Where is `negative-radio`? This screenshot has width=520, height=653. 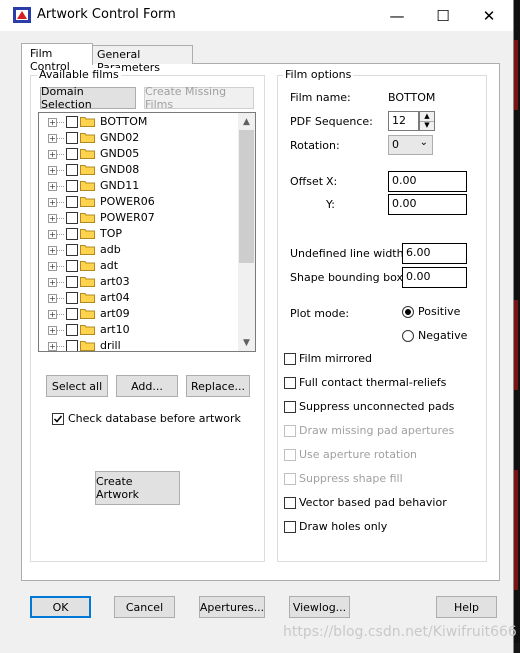
negative-radio is located at coordinates (408, 336).